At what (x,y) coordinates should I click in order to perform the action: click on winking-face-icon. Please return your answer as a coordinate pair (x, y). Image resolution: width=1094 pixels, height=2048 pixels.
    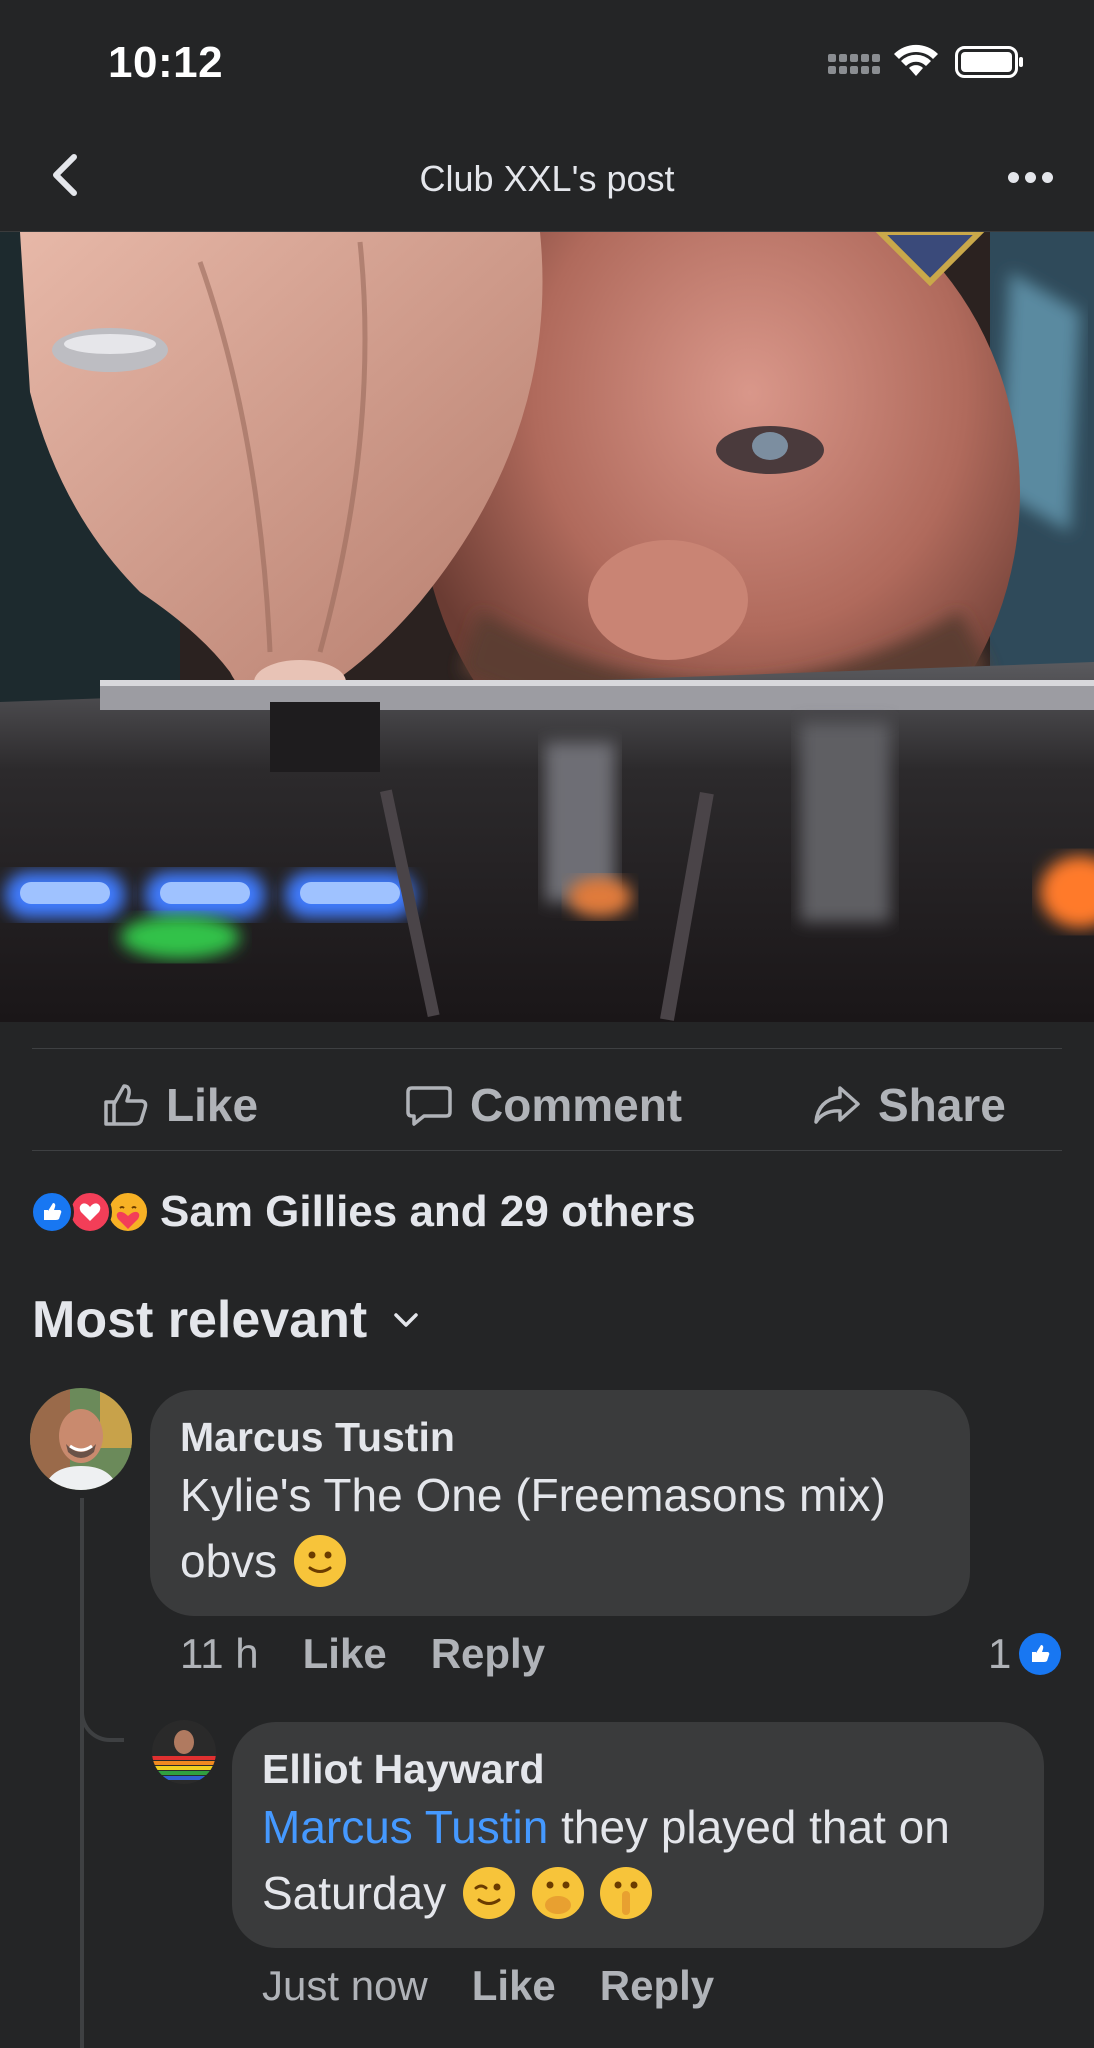
    Looking at the image, I should click on (488, 1893).